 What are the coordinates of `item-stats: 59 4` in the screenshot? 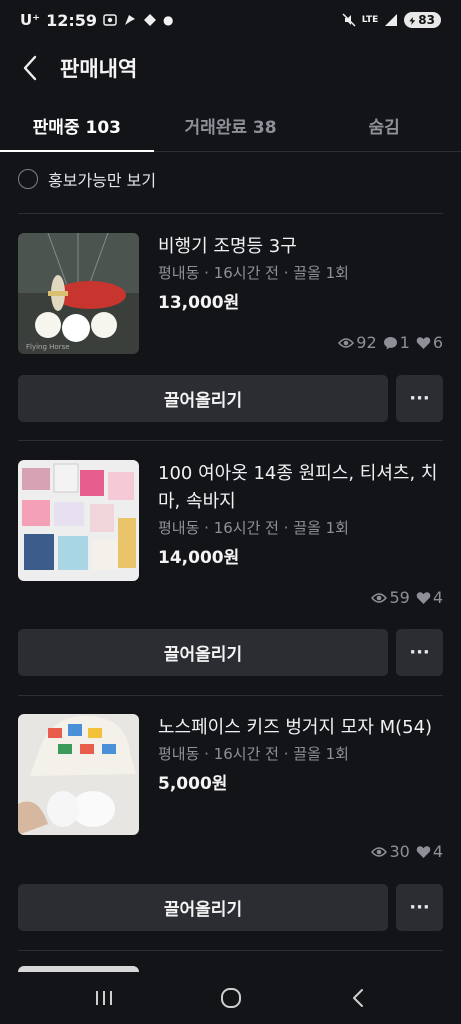 It's located at (407, 597).